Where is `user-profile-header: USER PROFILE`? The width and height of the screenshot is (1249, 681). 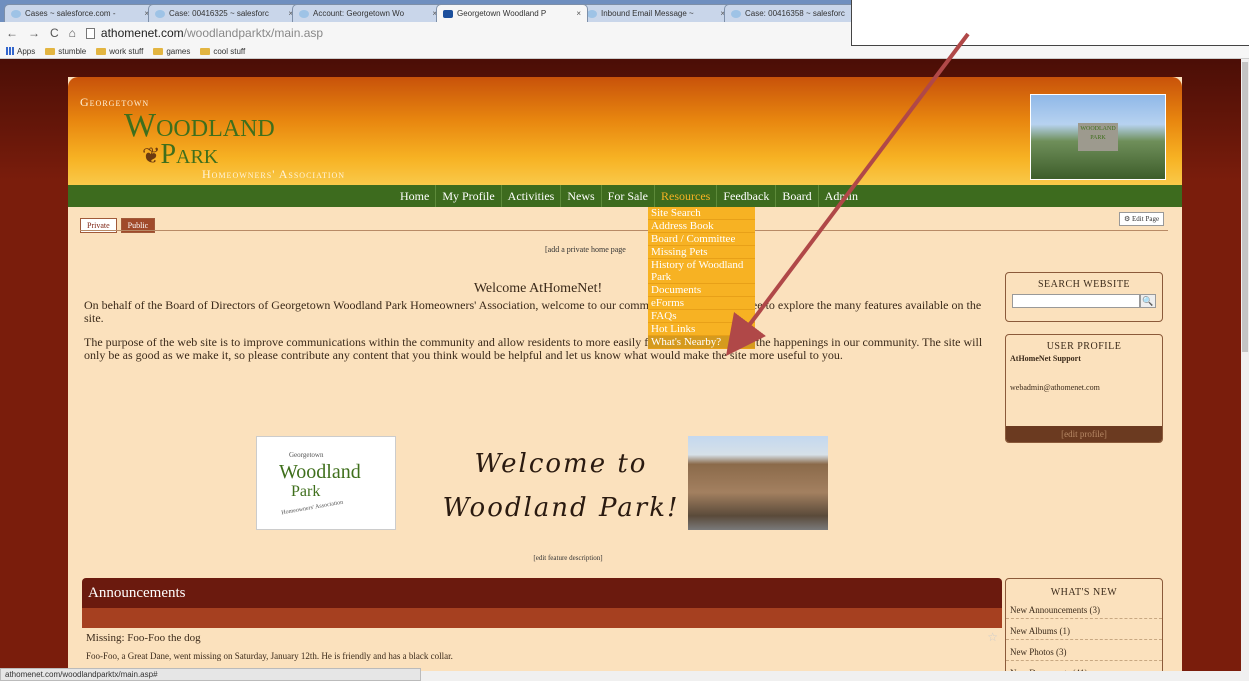
user-profile-header: USER PROFILE is located at coordinates (1084, 346).